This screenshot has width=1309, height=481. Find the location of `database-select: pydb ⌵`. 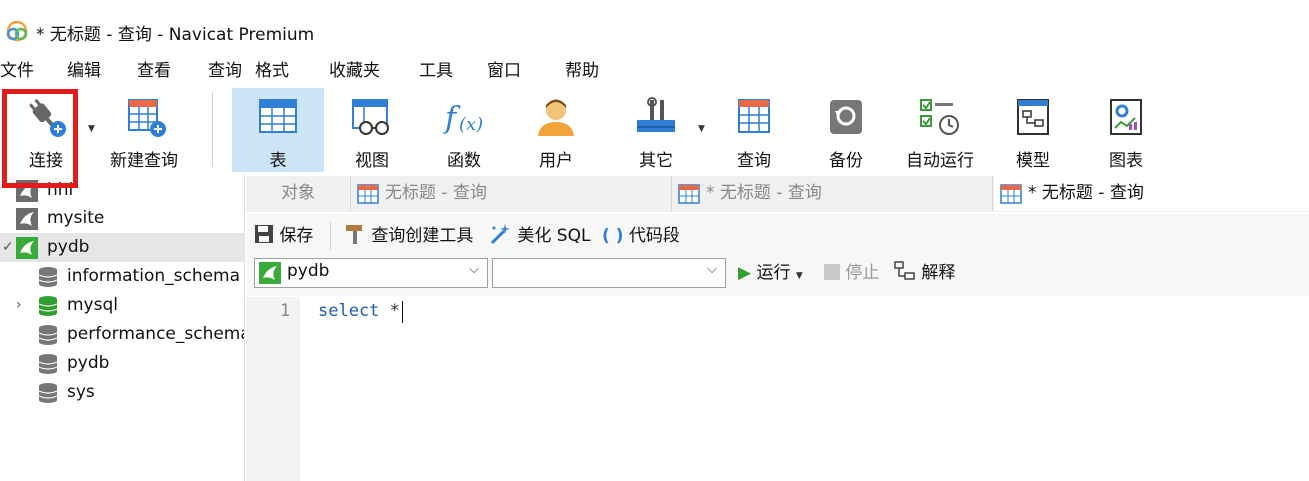

database-select: pydb ⌵ is located at coordinates (371, 273).